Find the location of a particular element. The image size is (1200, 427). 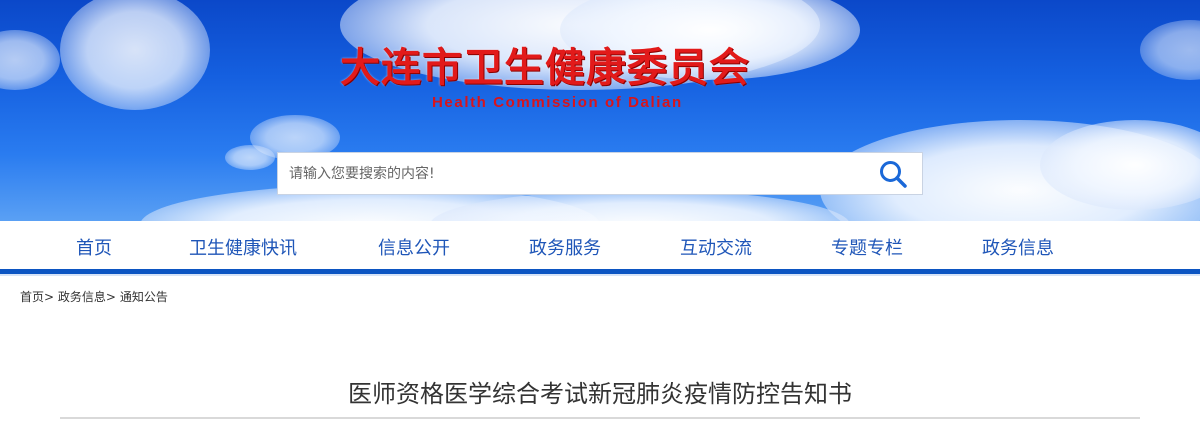

breadcrumb-gov-info: 政务信息 is located at coordinates (82, 297).